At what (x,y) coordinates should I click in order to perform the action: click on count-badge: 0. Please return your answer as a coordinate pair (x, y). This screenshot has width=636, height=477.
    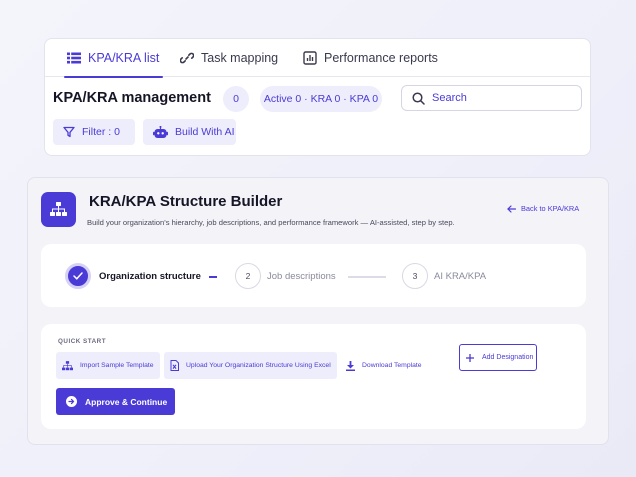
    Looking at the image, I should click on (236, 99).